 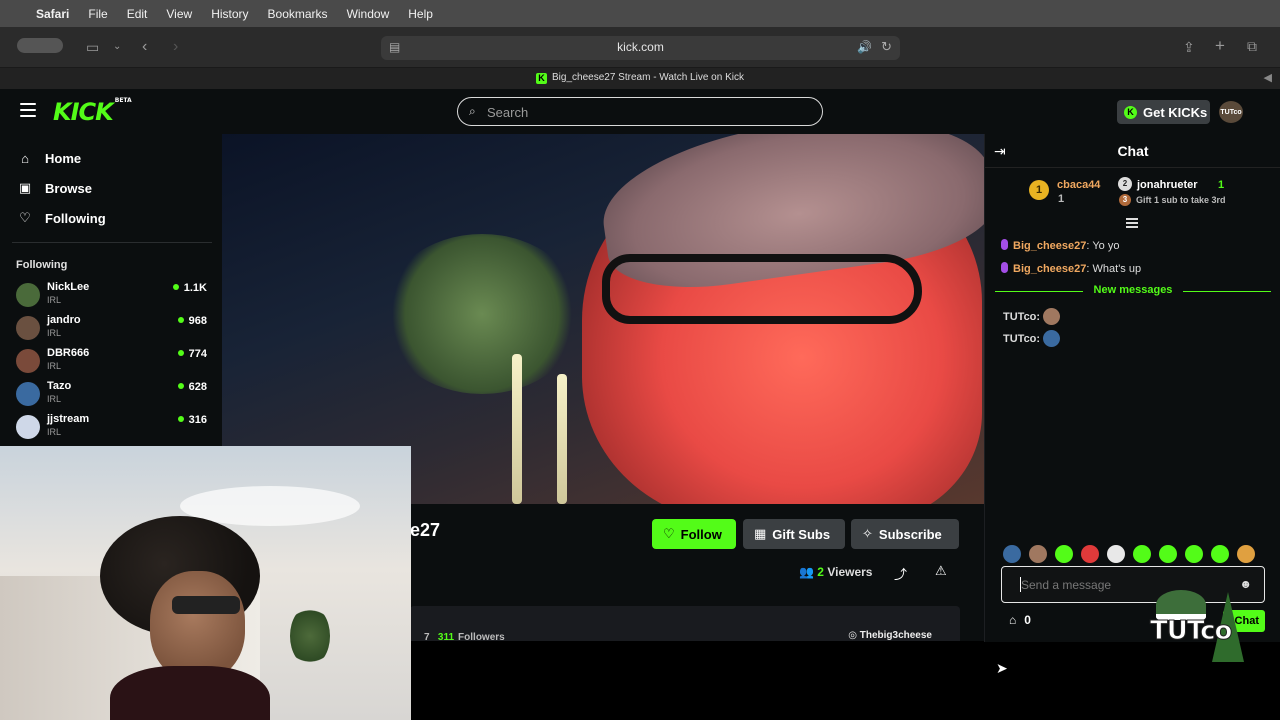 I want to click on leaderboard-user-2: jonahrueter, so click(x=1167, y=185).